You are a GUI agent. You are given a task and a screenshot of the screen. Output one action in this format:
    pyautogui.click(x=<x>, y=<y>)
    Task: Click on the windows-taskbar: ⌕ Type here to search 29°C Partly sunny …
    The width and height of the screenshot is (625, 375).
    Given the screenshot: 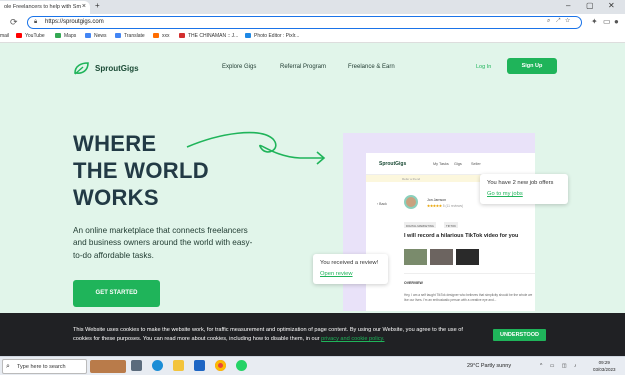 What is the action you would take?
    pyautogui.click(x=312, y=365)
    